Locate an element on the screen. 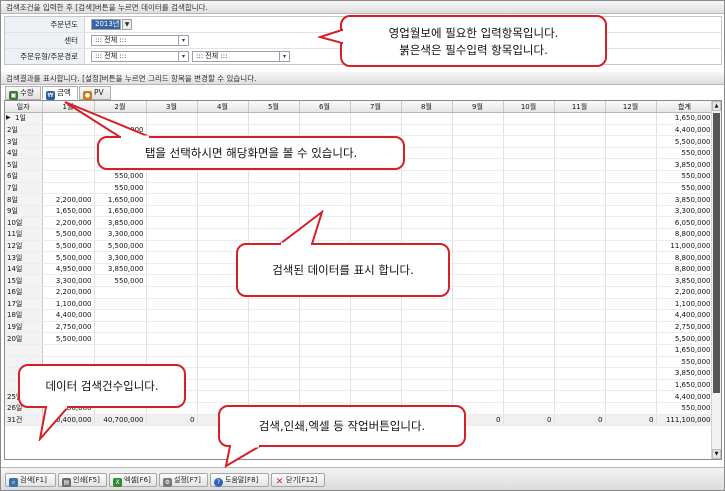 The width and height of the screenshot is (725, 491). table-cell: 8,800,000 is located at coordinates (685, 234).